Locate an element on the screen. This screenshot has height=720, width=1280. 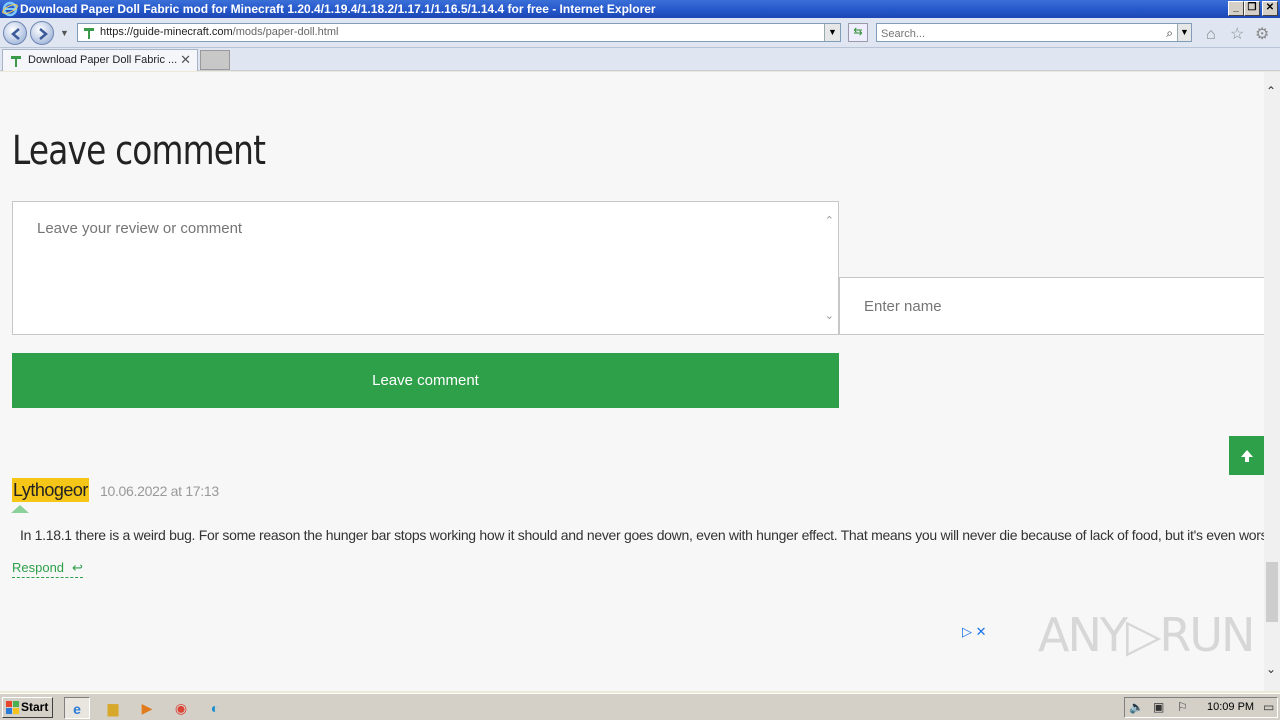
address-dropdown-icon: ▼ is located at coordinates (832, 32).